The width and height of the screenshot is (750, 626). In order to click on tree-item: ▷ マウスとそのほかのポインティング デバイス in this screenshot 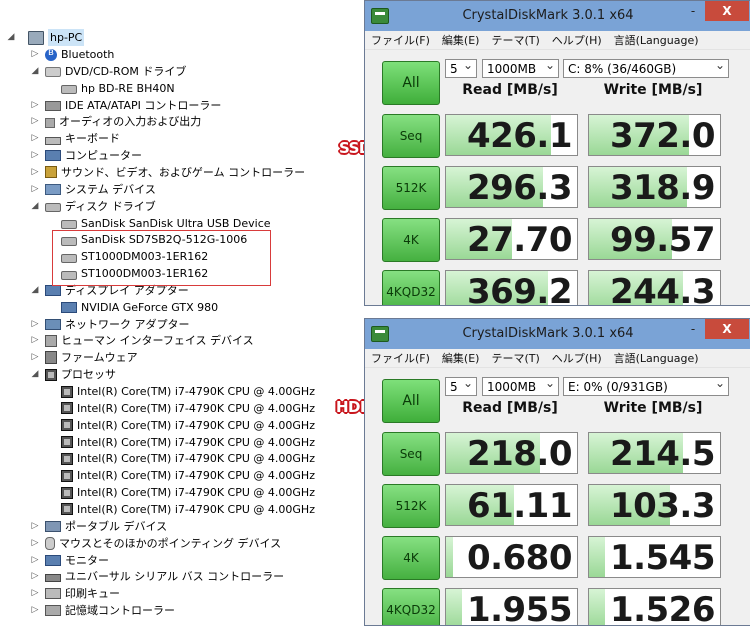, I will do `click(156, 543)`.